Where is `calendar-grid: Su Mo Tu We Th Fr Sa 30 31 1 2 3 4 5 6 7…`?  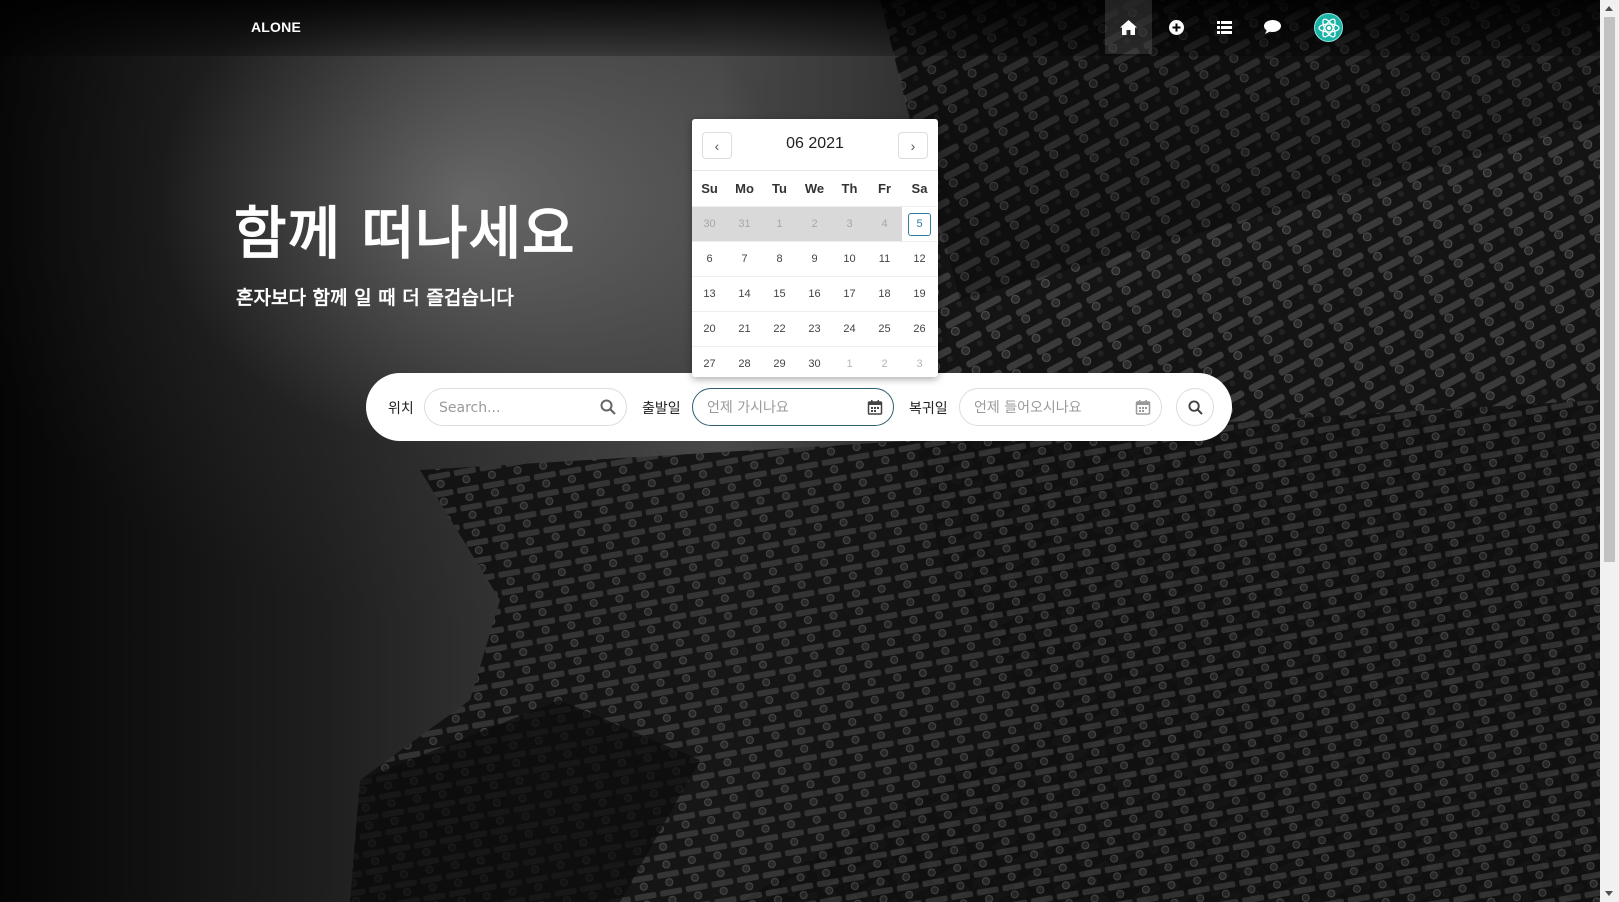
calendar-grid: Su Mo Tu We Th Fr Sa 30 31 1 2 3 4 5 6 7… is located at coordinates (815, 276).